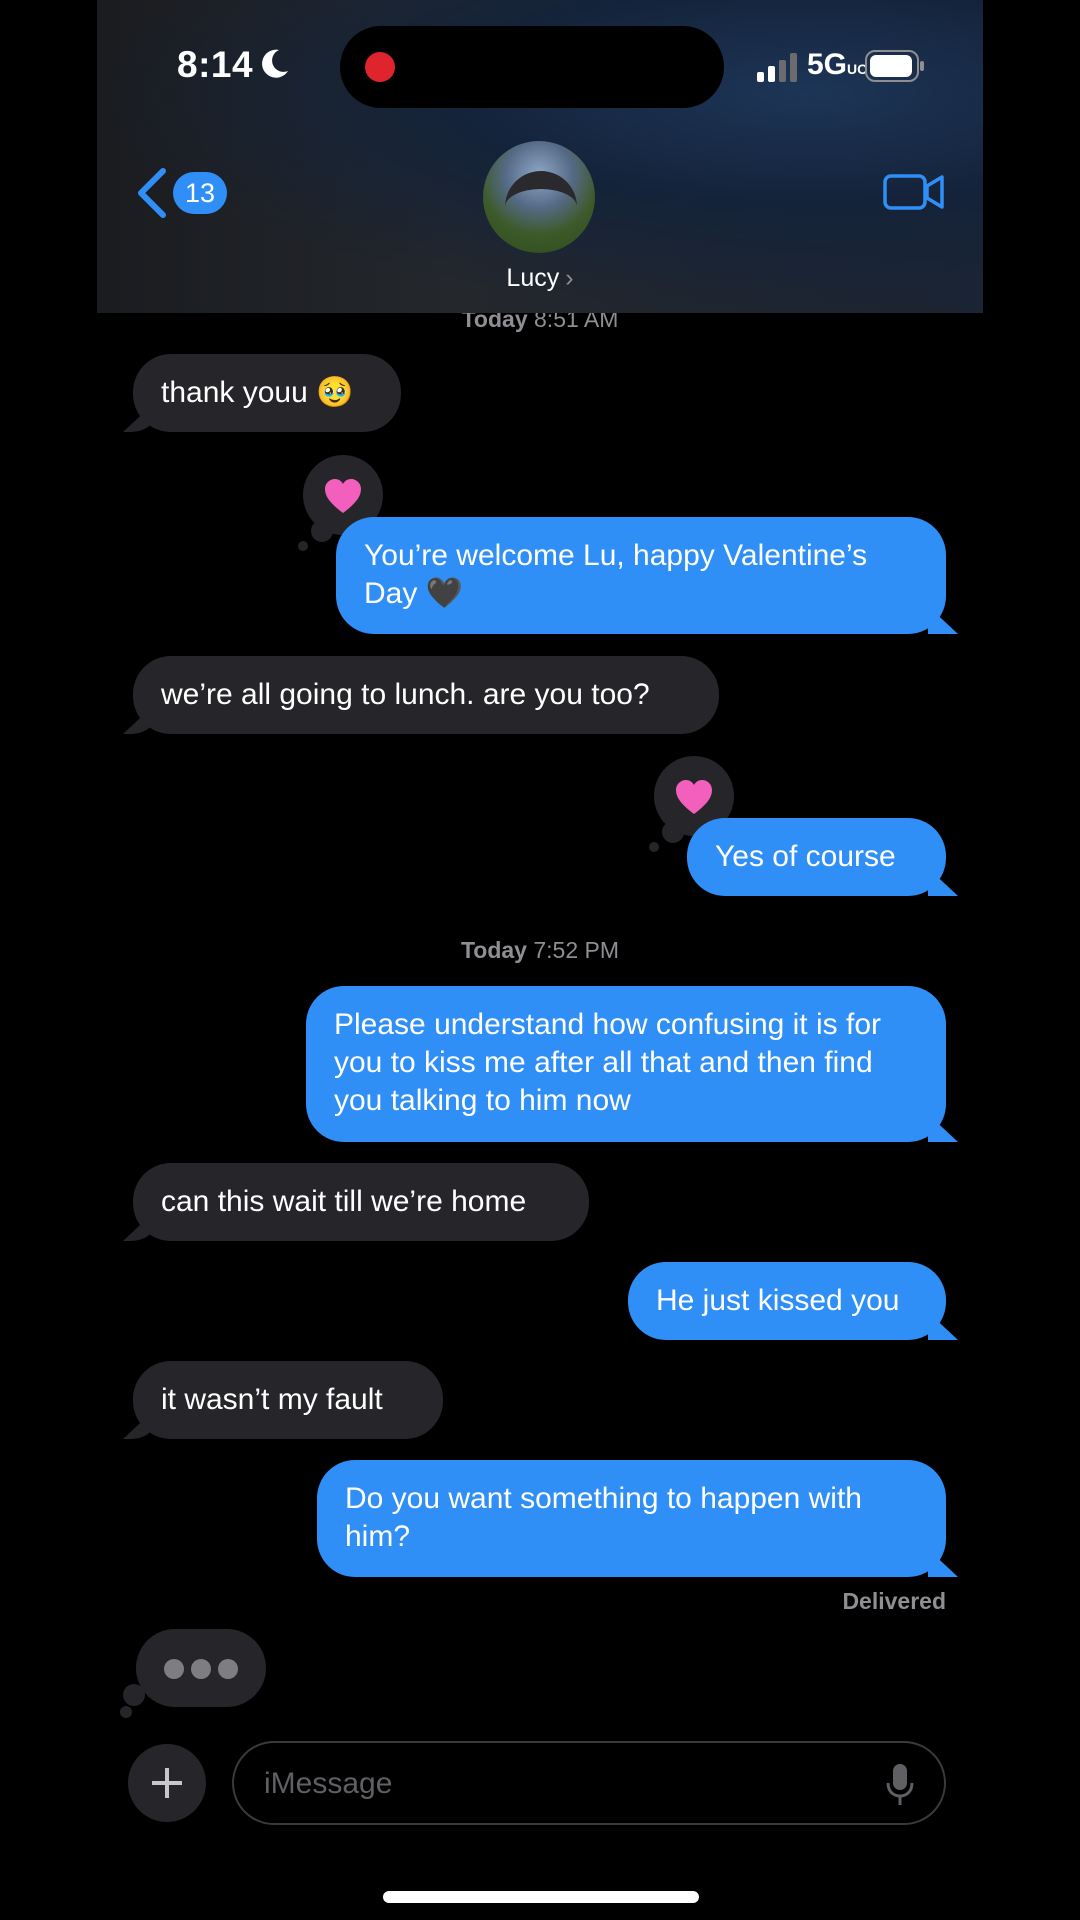 This screenshot has height=1920, width=1080. I want to click on message-text: Yes of course, so click(805, 856).